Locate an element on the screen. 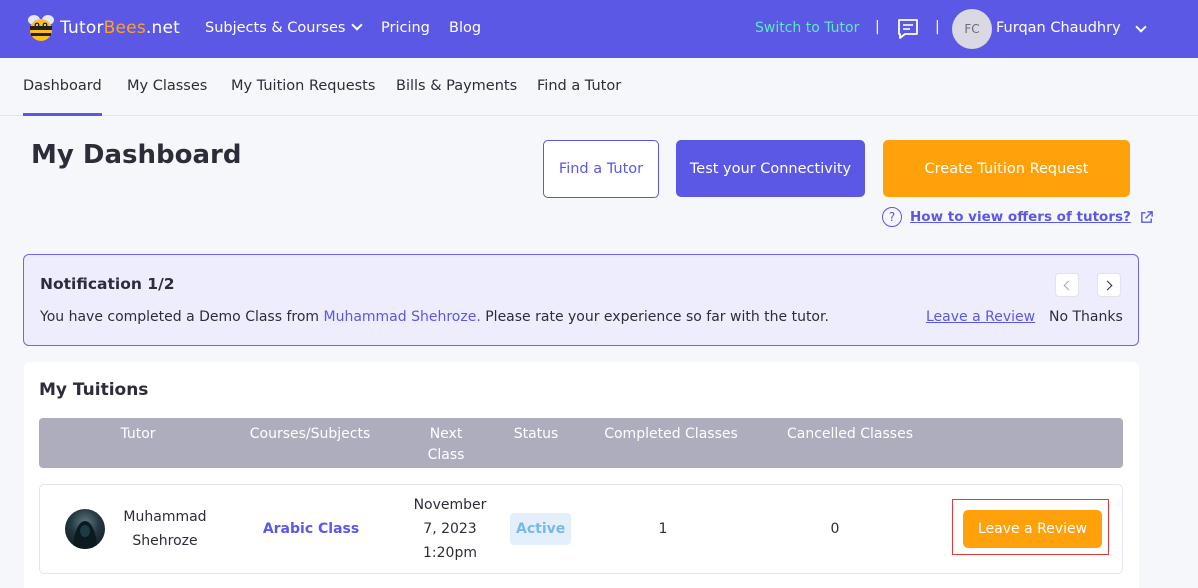 The width and height of the screenshot is (1198, 588). column-header: Next Class is located at coordinates (446, 444).